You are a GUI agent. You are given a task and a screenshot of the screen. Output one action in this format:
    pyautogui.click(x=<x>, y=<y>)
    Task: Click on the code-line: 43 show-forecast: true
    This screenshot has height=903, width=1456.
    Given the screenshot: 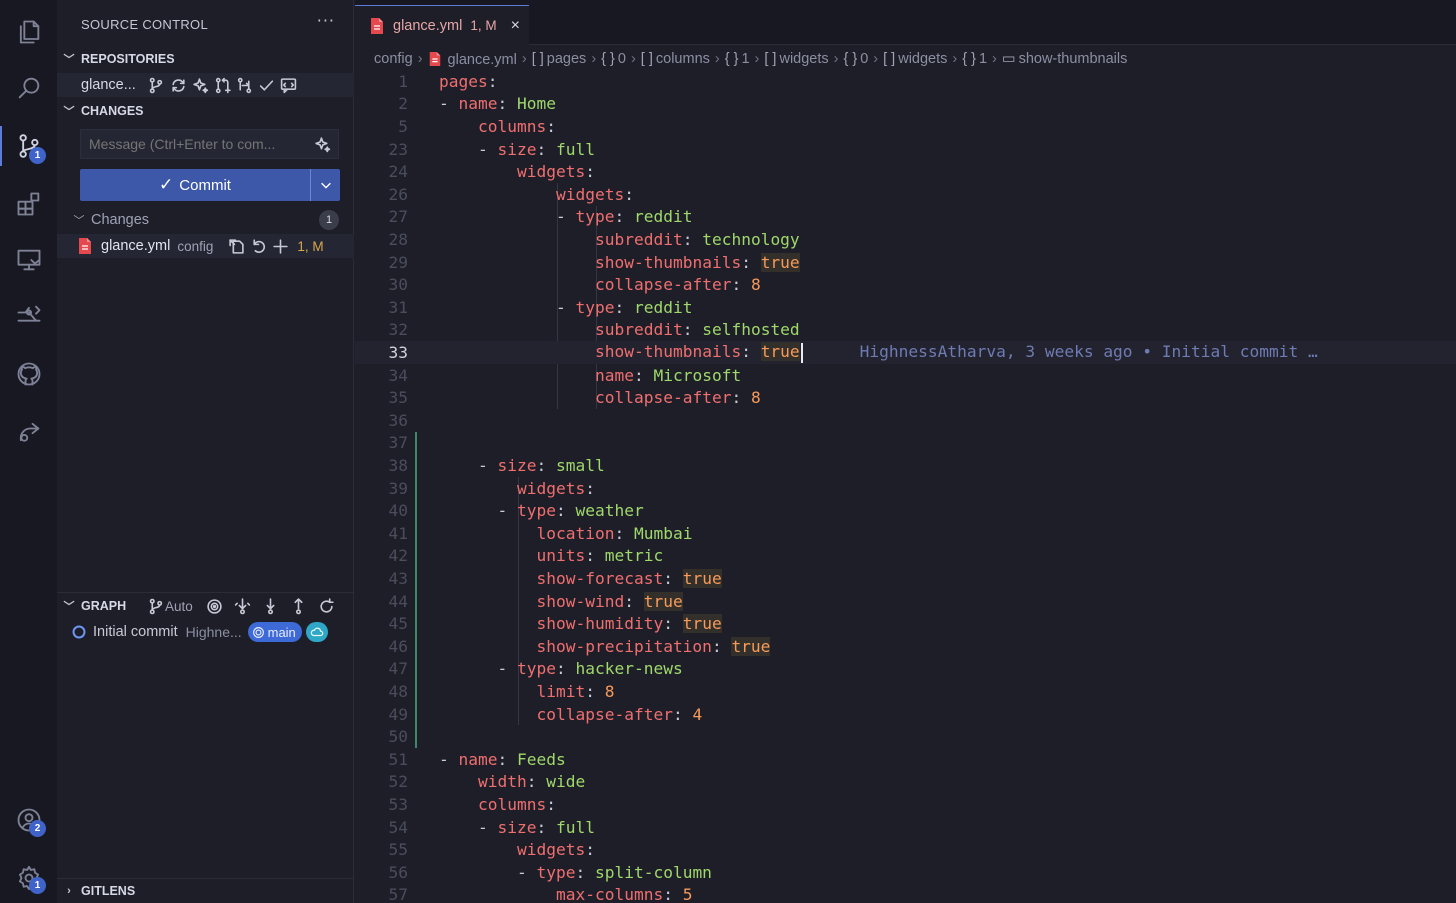 What is the action you would take?
    pyautogui.click(x=905, y=578)
    